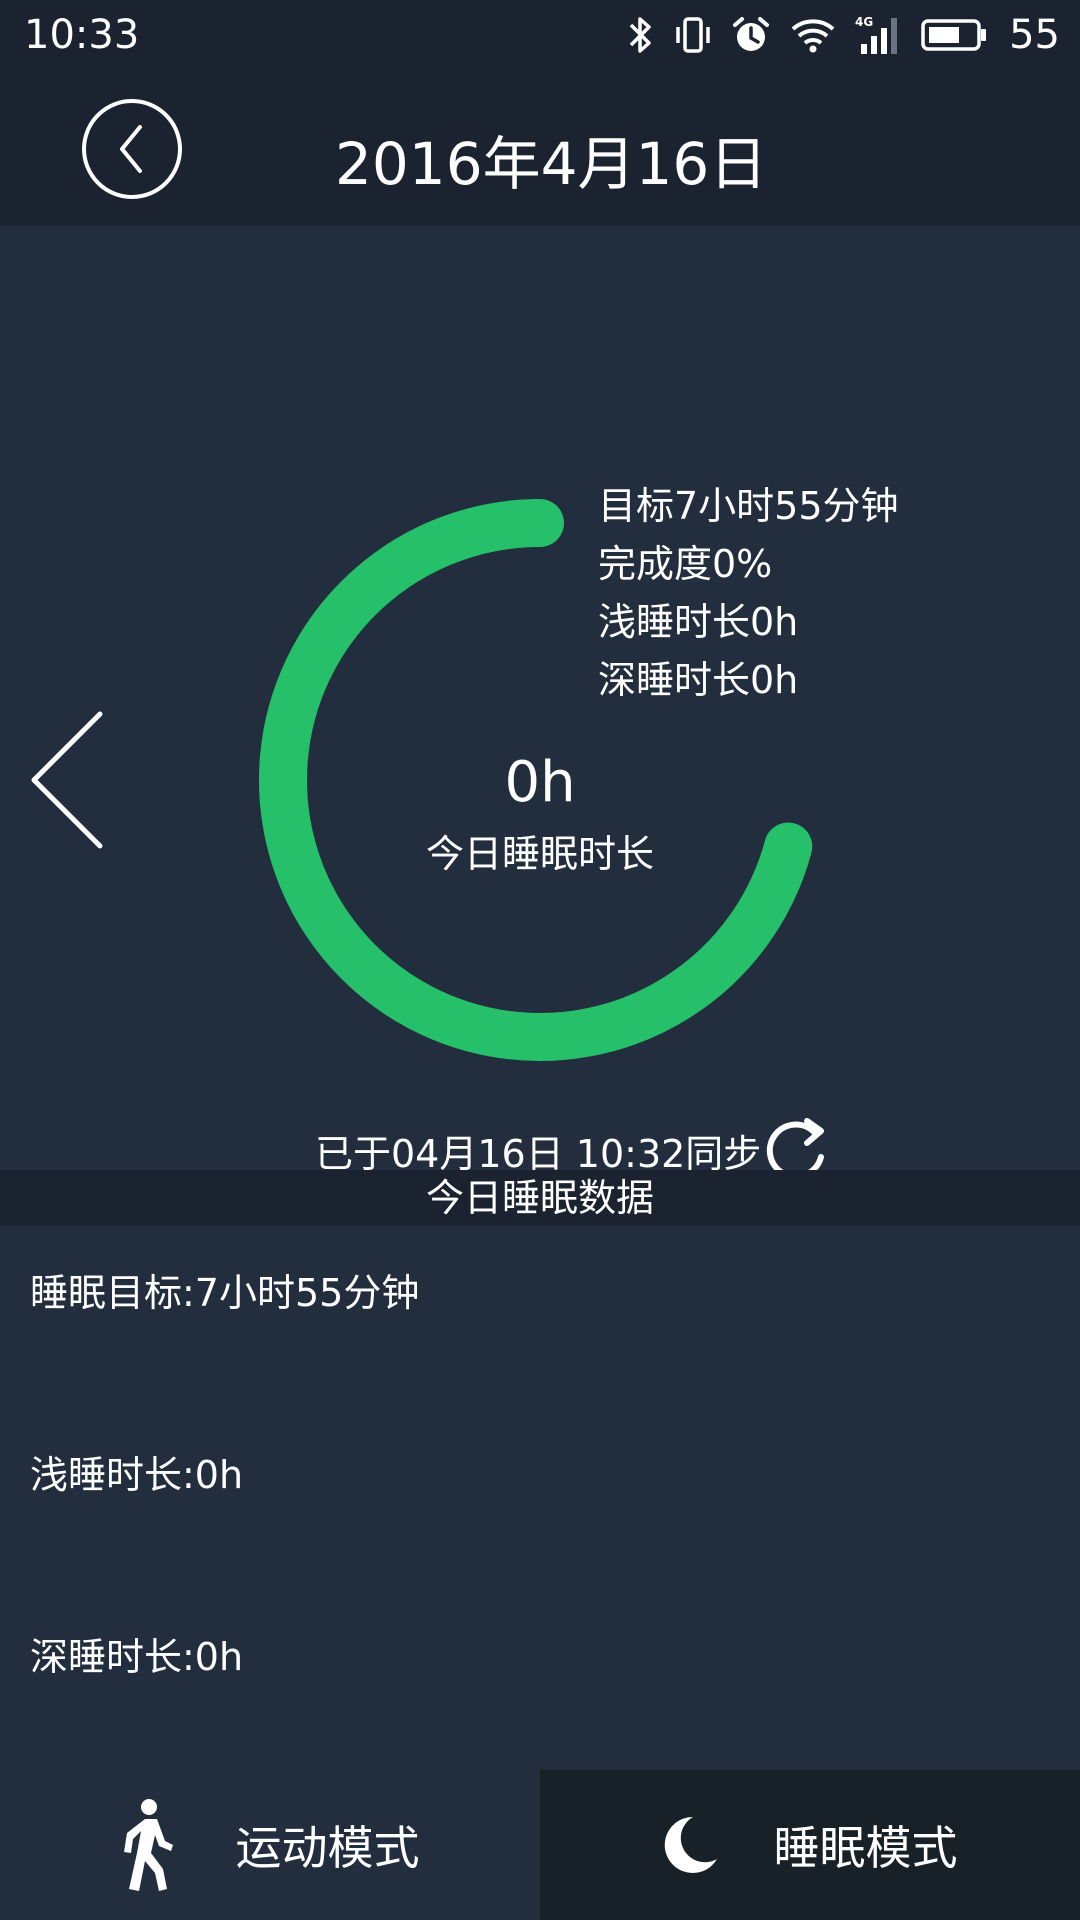 The image size is (1080, 1920). Describe the element at coordinates (698, 622) in the screenshot. I see `light-sleep-text: 浅睡时长0h` at that location.